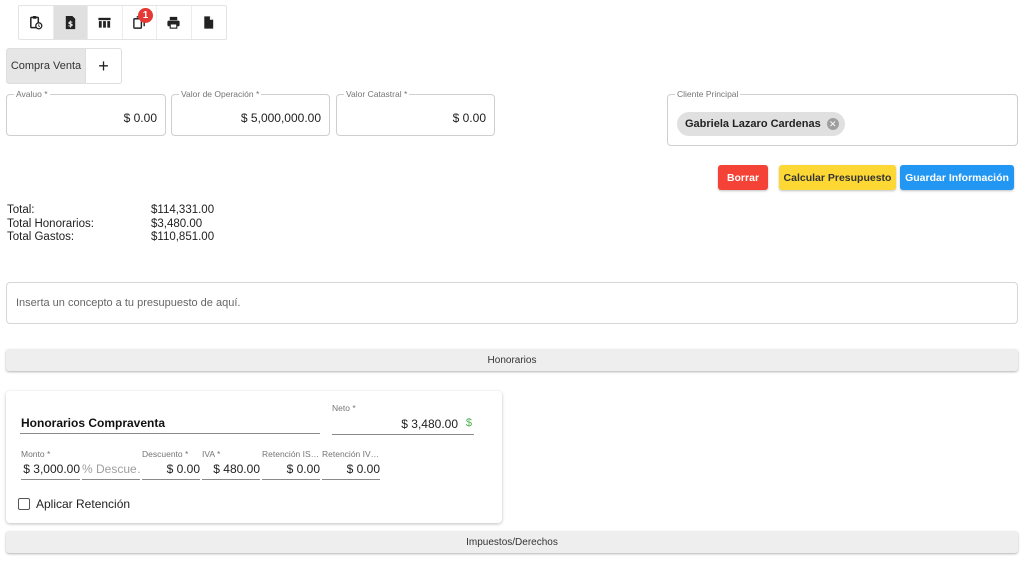 The width and height of the screenshot is (1024, 573). What do you see at coordinates (231, 479) in the screenshot?
I see `iva-underline` at bounding box center [231, 479].